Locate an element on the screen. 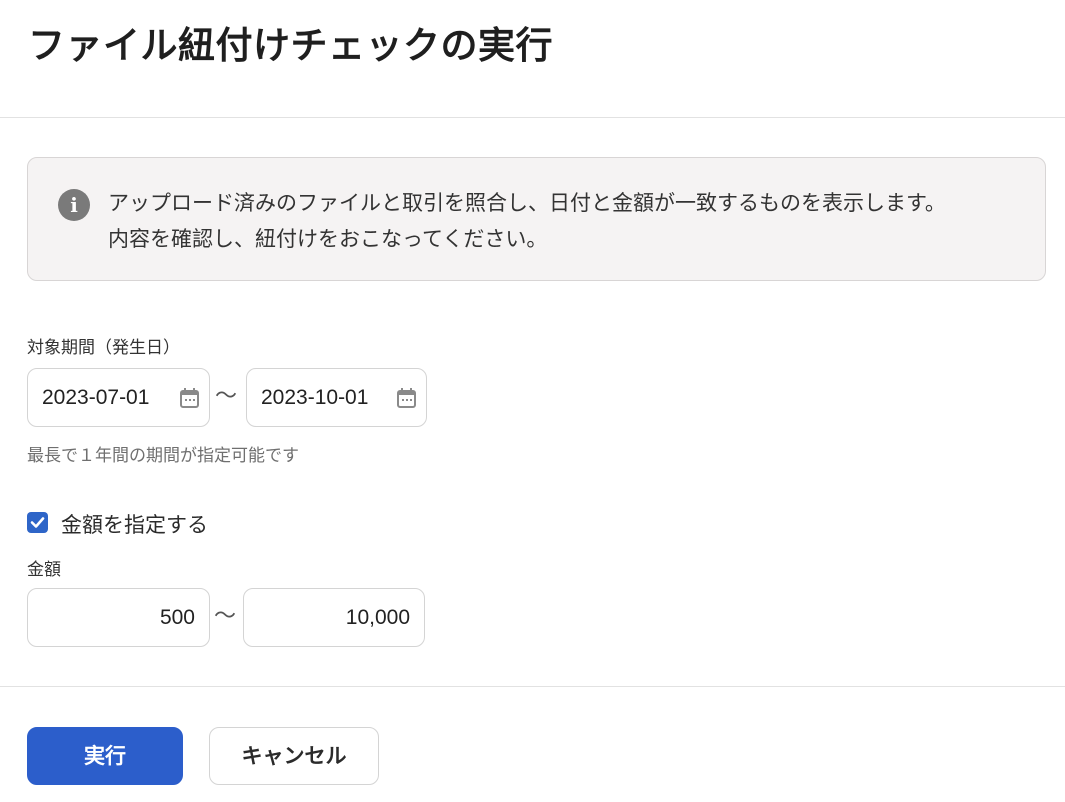 This screenshot has height=802, width=1065. footer-divider is located at coordinates (532, 686).